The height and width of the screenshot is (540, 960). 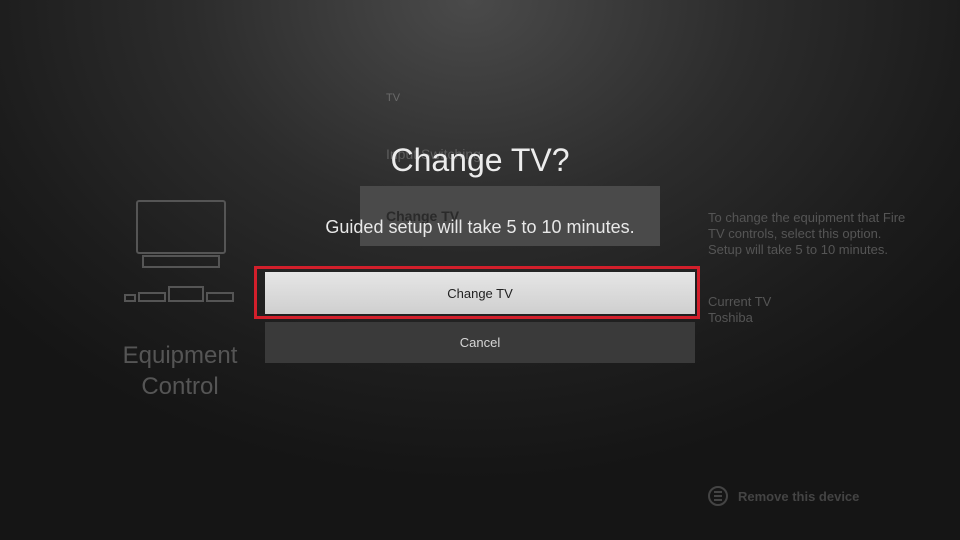 What do you see at coordinates (799, 496) in the screenshot?
I see `remove-device-label: Remove this device` at bounding box center [799, 496].